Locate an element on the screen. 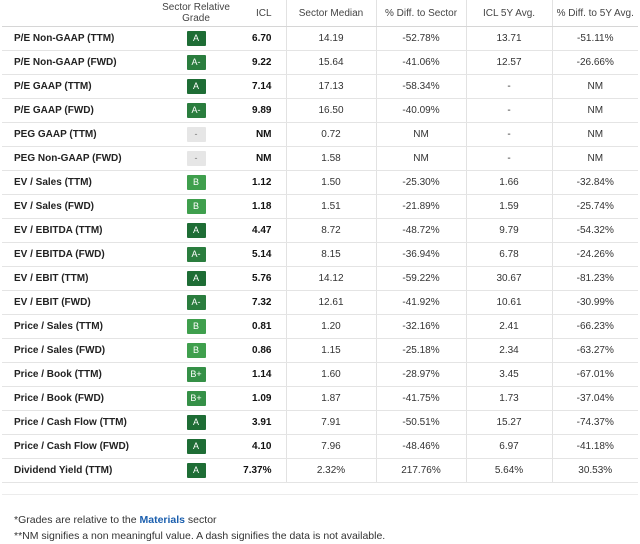 The height and width of the screenshot is (544, 640). metric-label: Price / Book (TTM) is located at coordinates (76, 374).